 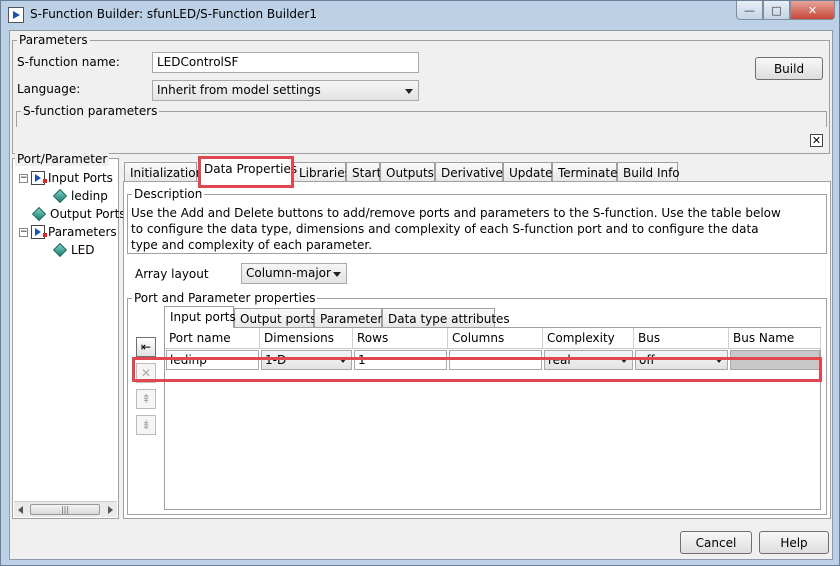 What do you see at coordinates (495, 338) in the screenshot?
I see `col-header-columns: Columns` at bounding box center [495, 338].